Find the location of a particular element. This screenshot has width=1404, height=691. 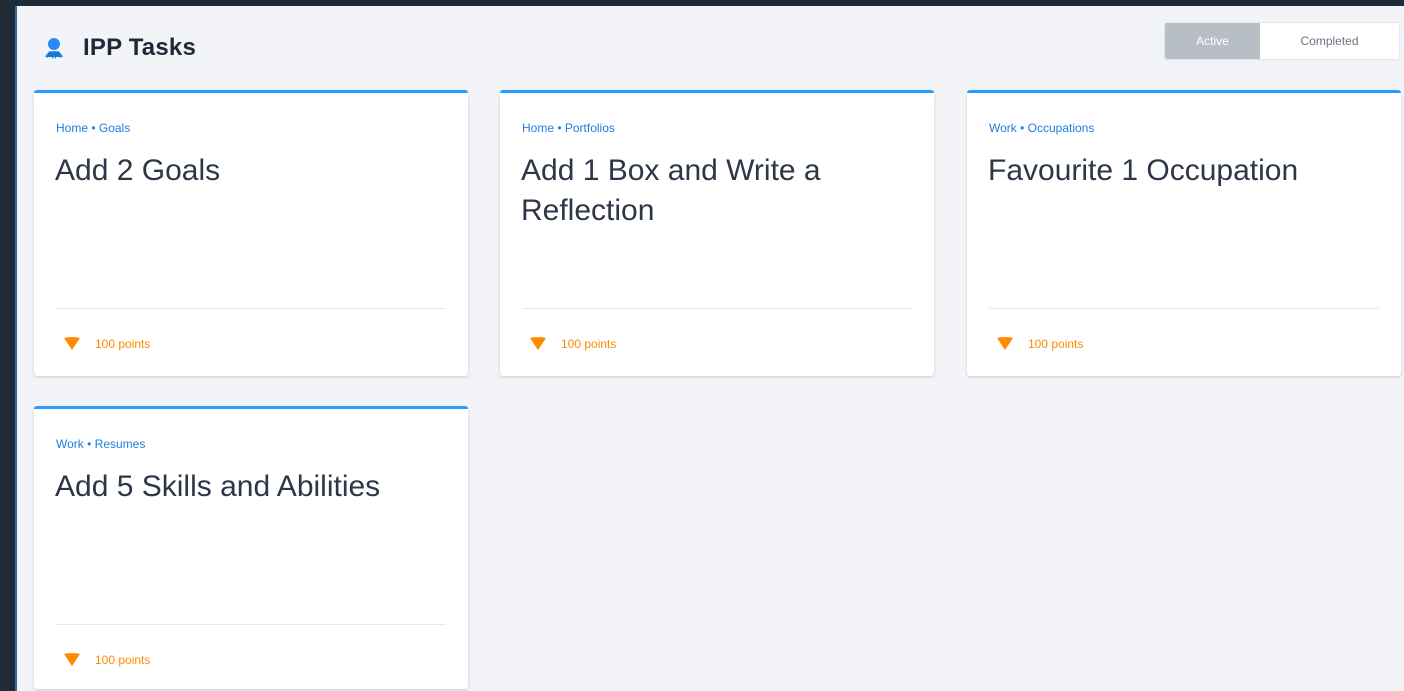

completed-tab: Completed is located at coordinates (1329, 41).